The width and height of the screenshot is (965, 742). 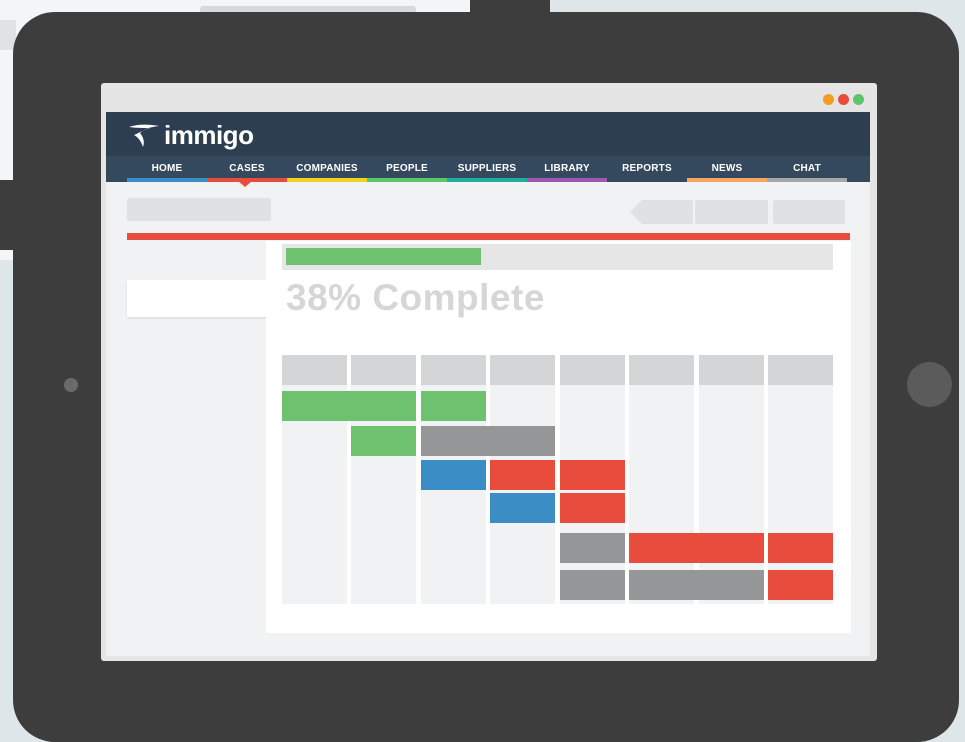 I want to click on nav-item-label: SUPPLIERS, so click(x=487, y=168).